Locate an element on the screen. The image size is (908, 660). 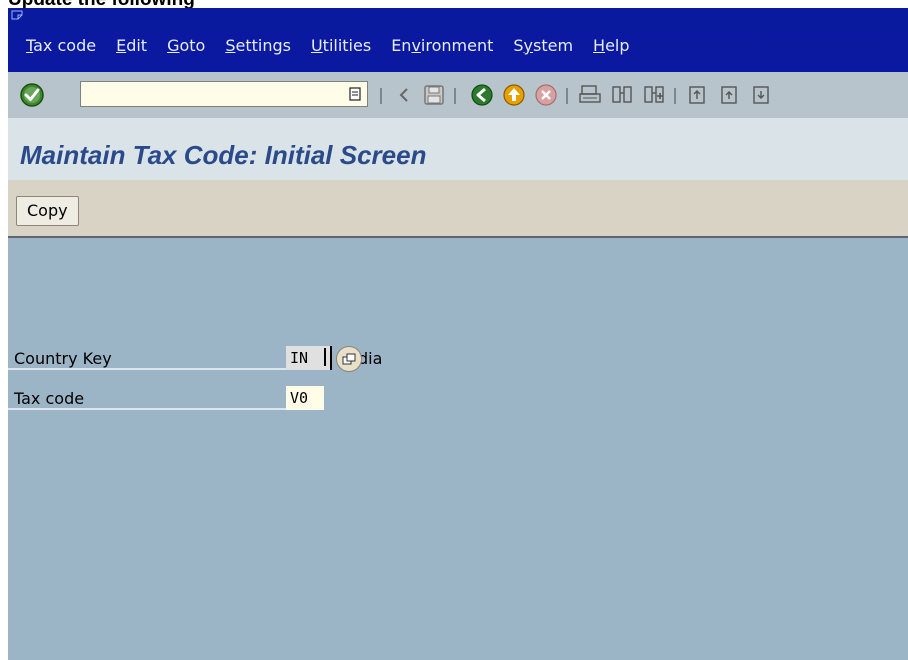
country-key-label: Country Key is located at coordinates (147, 359).